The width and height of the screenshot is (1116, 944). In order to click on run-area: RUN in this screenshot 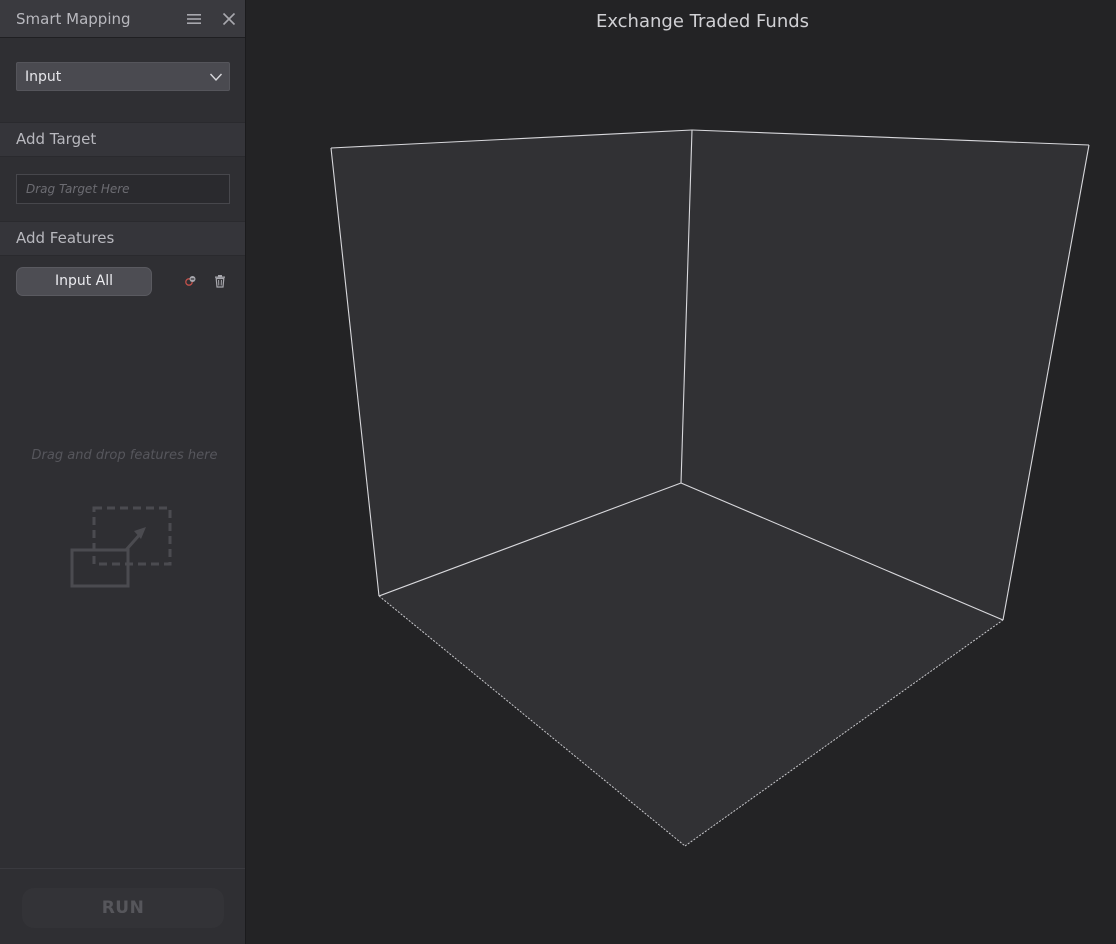, I will do `click(122, 906)`.